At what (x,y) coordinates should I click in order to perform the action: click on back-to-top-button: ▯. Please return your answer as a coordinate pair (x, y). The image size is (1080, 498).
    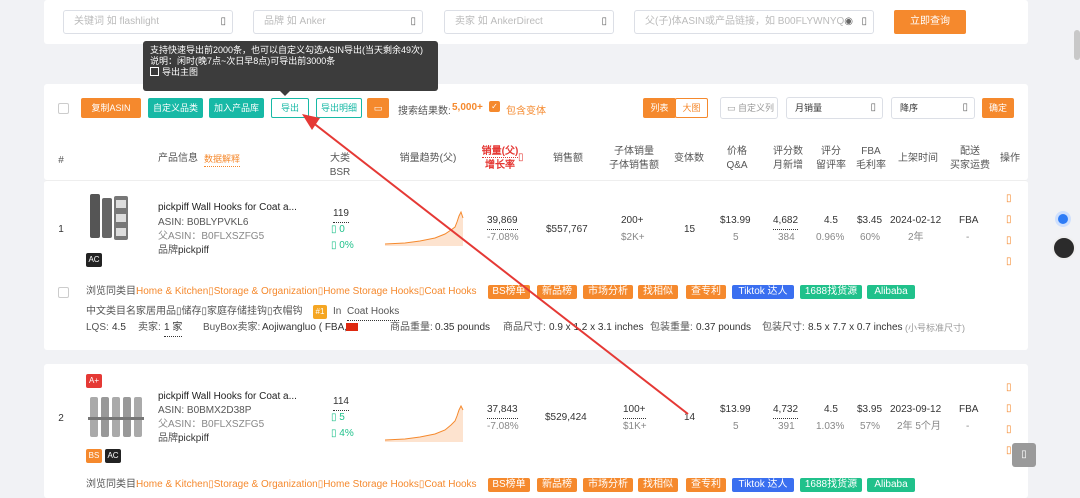
    Looking at the image, I should click on (1024, 455).